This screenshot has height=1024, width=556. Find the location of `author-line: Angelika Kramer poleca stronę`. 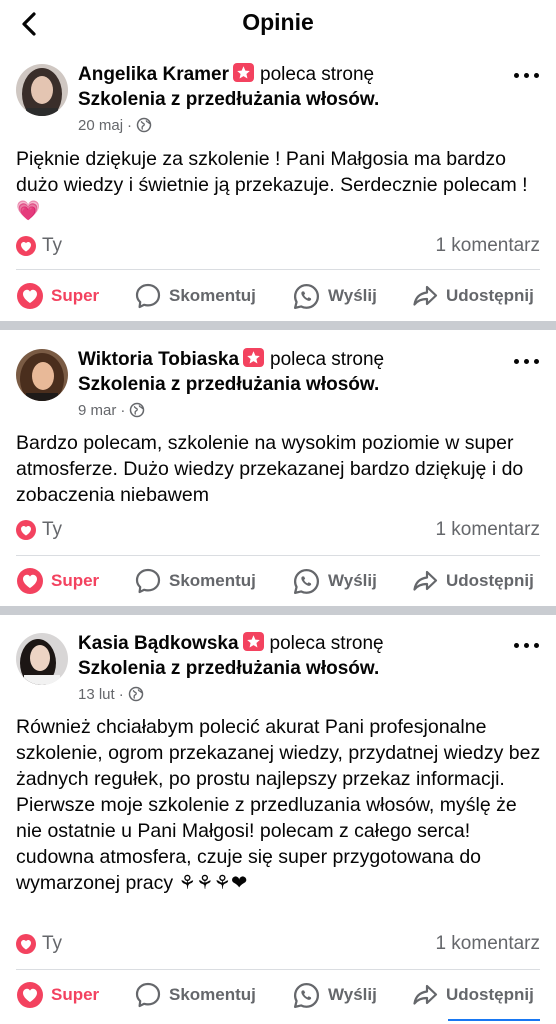

author-line: Angelika Kramer poleca stronę is located at coordinates (226, 74).